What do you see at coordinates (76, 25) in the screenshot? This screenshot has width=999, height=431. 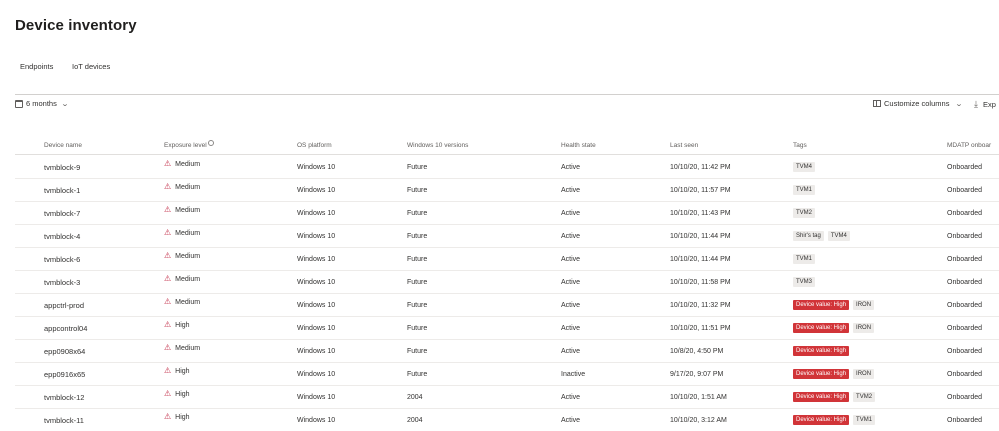 I see `page-title: Device inventory` at bounding box center [76, 25].